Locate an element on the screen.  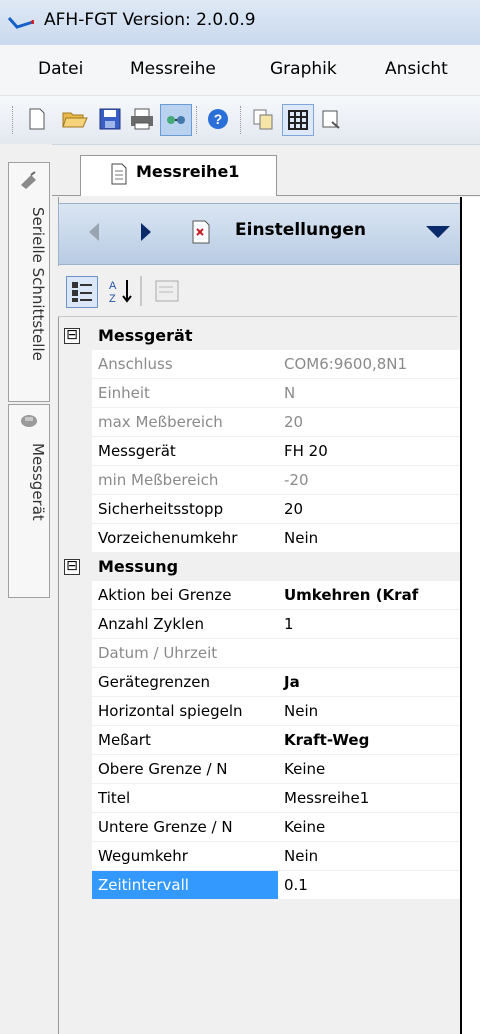
property-value: 1 is located at coordinates (369, 624).